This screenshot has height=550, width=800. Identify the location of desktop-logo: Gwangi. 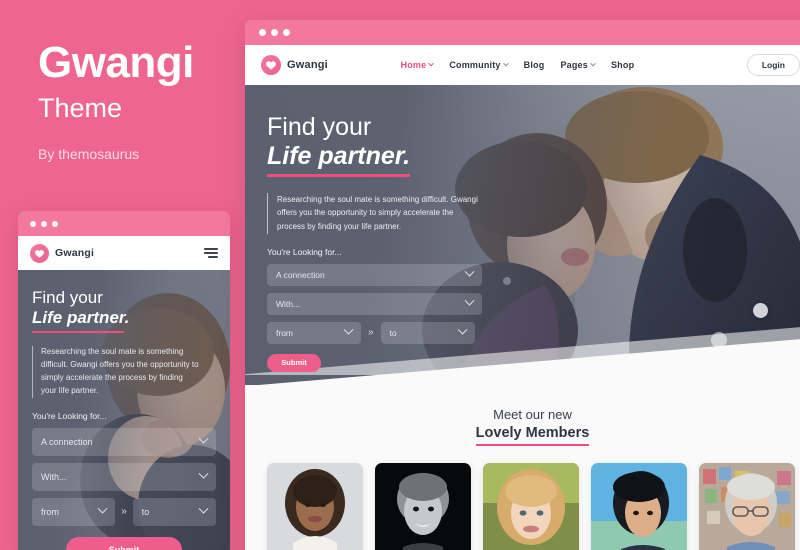
(294, 65).